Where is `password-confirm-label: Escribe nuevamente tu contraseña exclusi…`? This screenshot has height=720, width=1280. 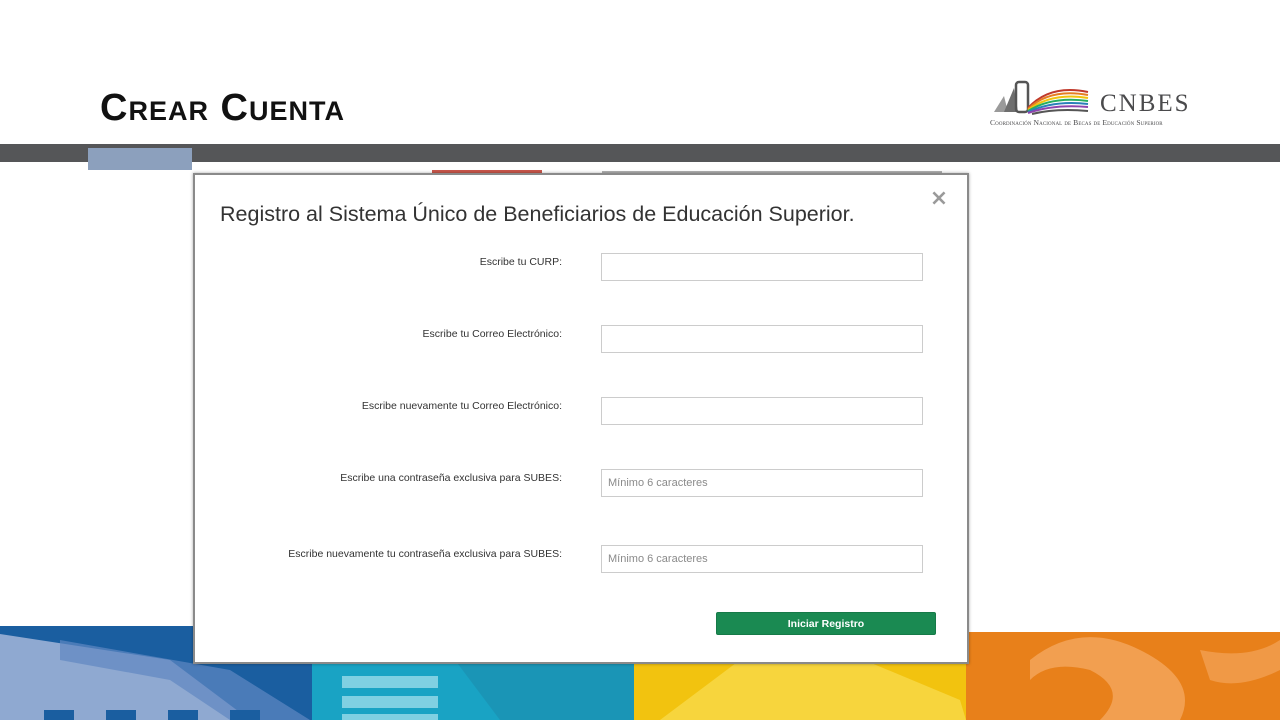 password-confirm-label: Escribe nuevamente tu contraseña exclusi… is located at coordinates (425, 554).